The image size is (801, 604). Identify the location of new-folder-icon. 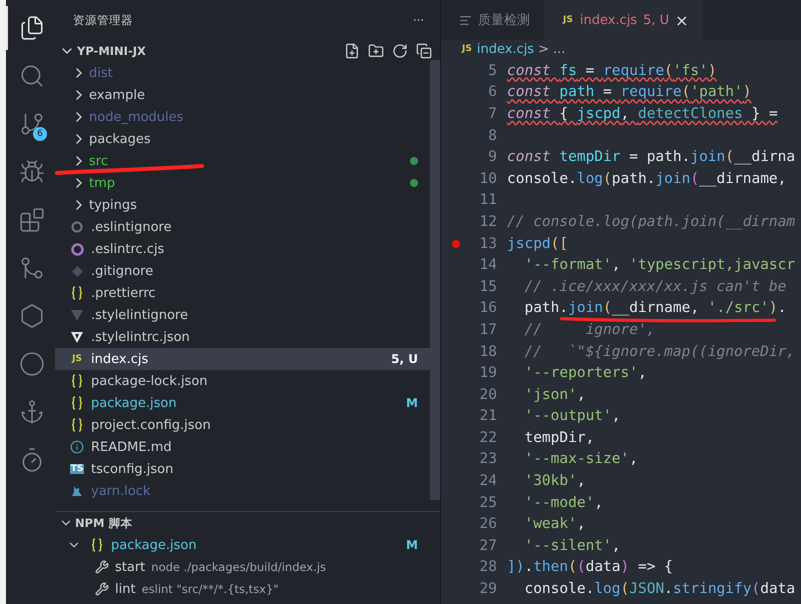
(376, 51).